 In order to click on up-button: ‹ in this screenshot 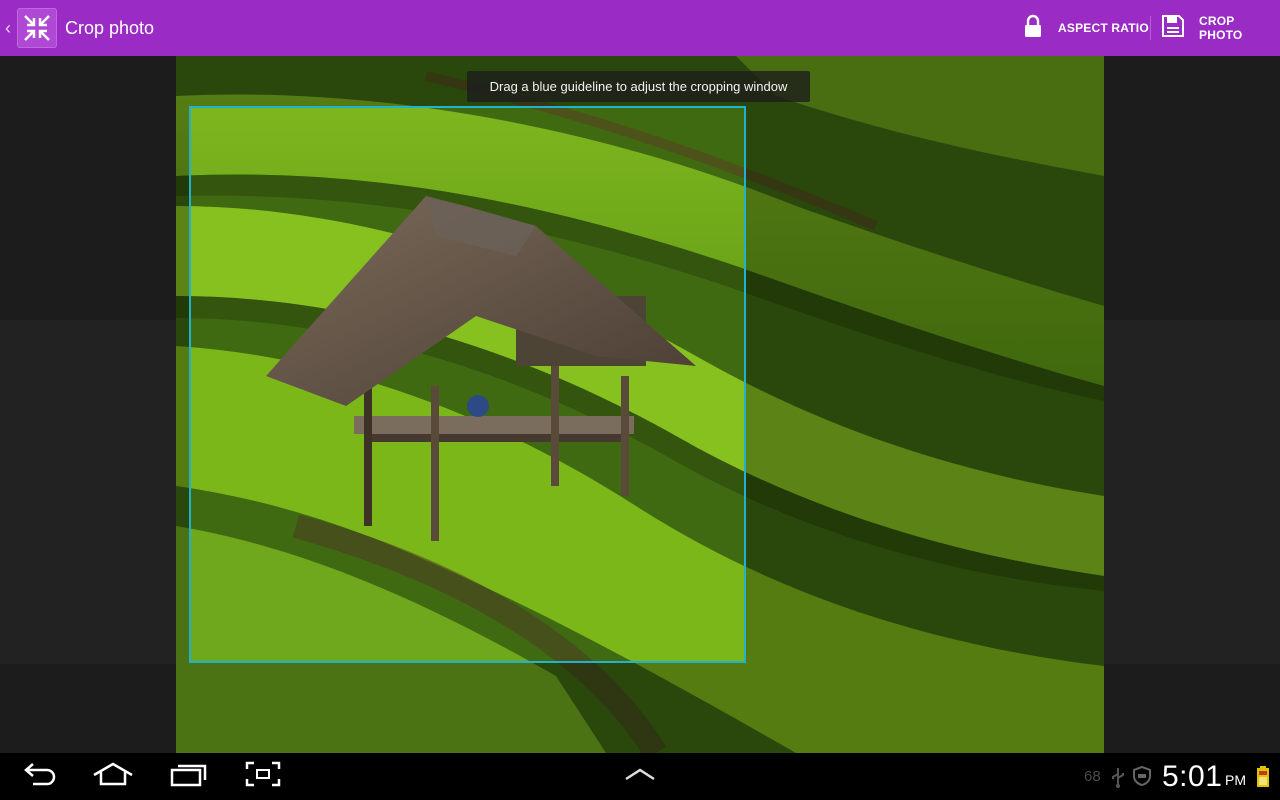, I will do `click(28, 28)`.